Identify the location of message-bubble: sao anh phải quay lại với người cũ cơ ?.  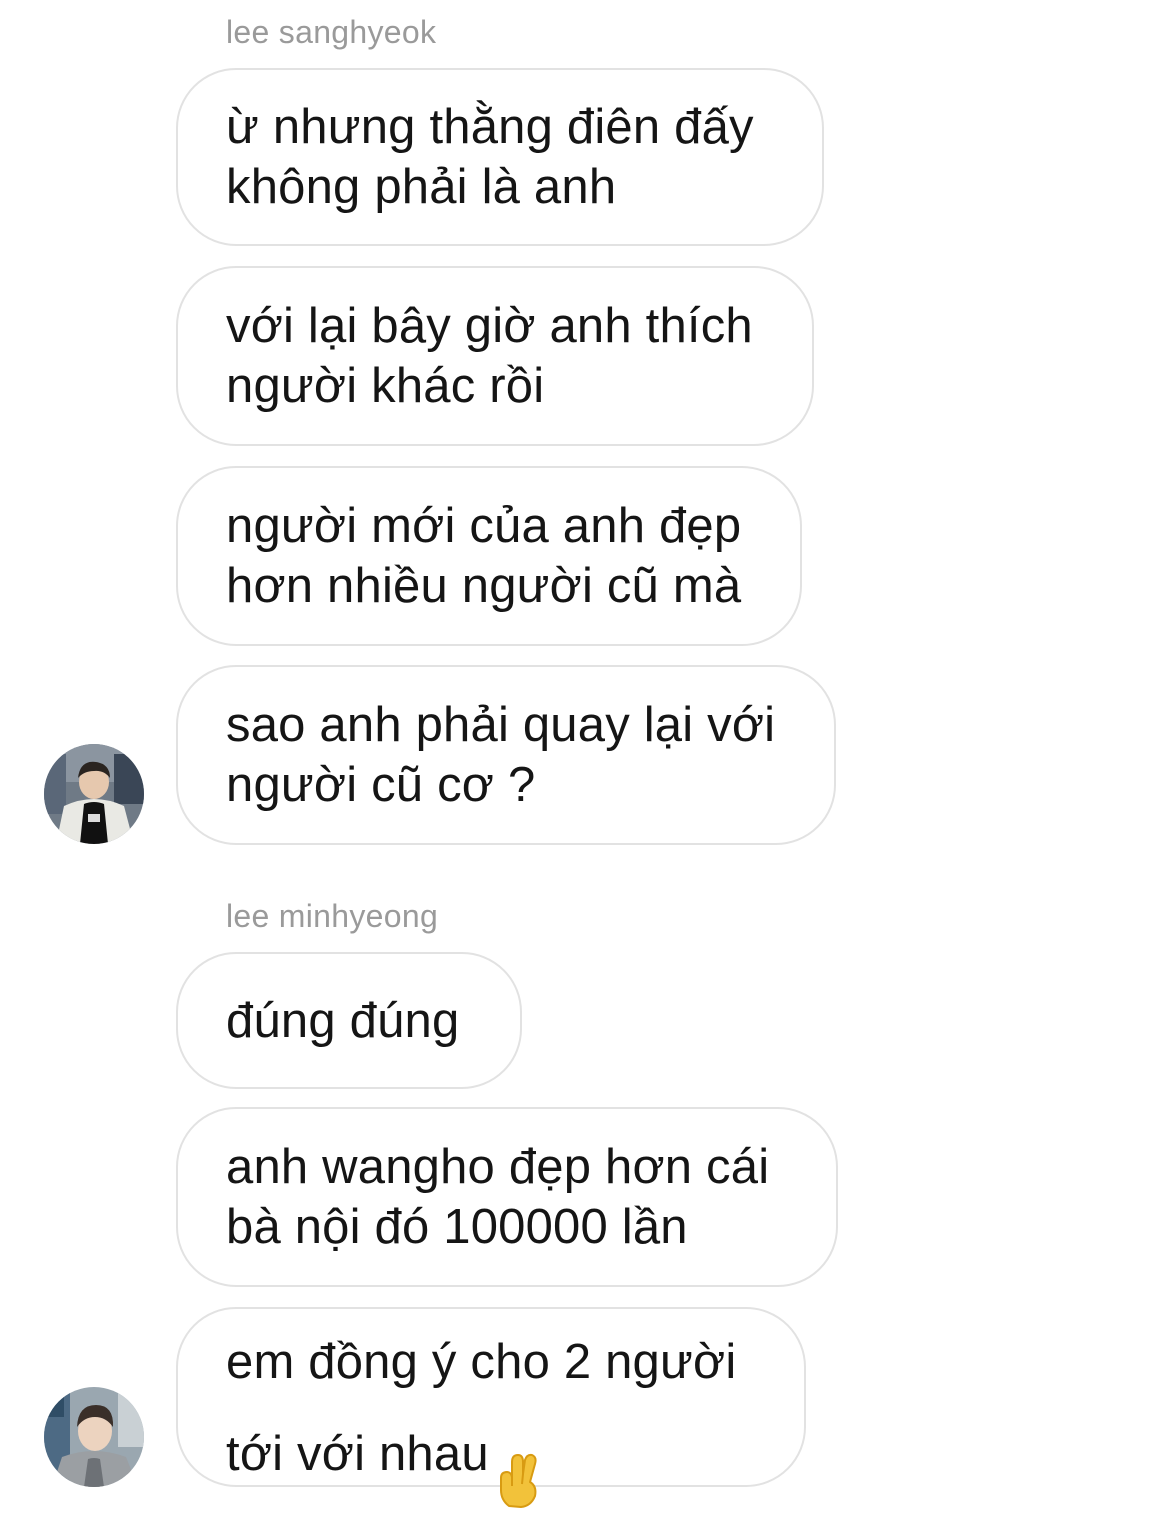
(506, 755).